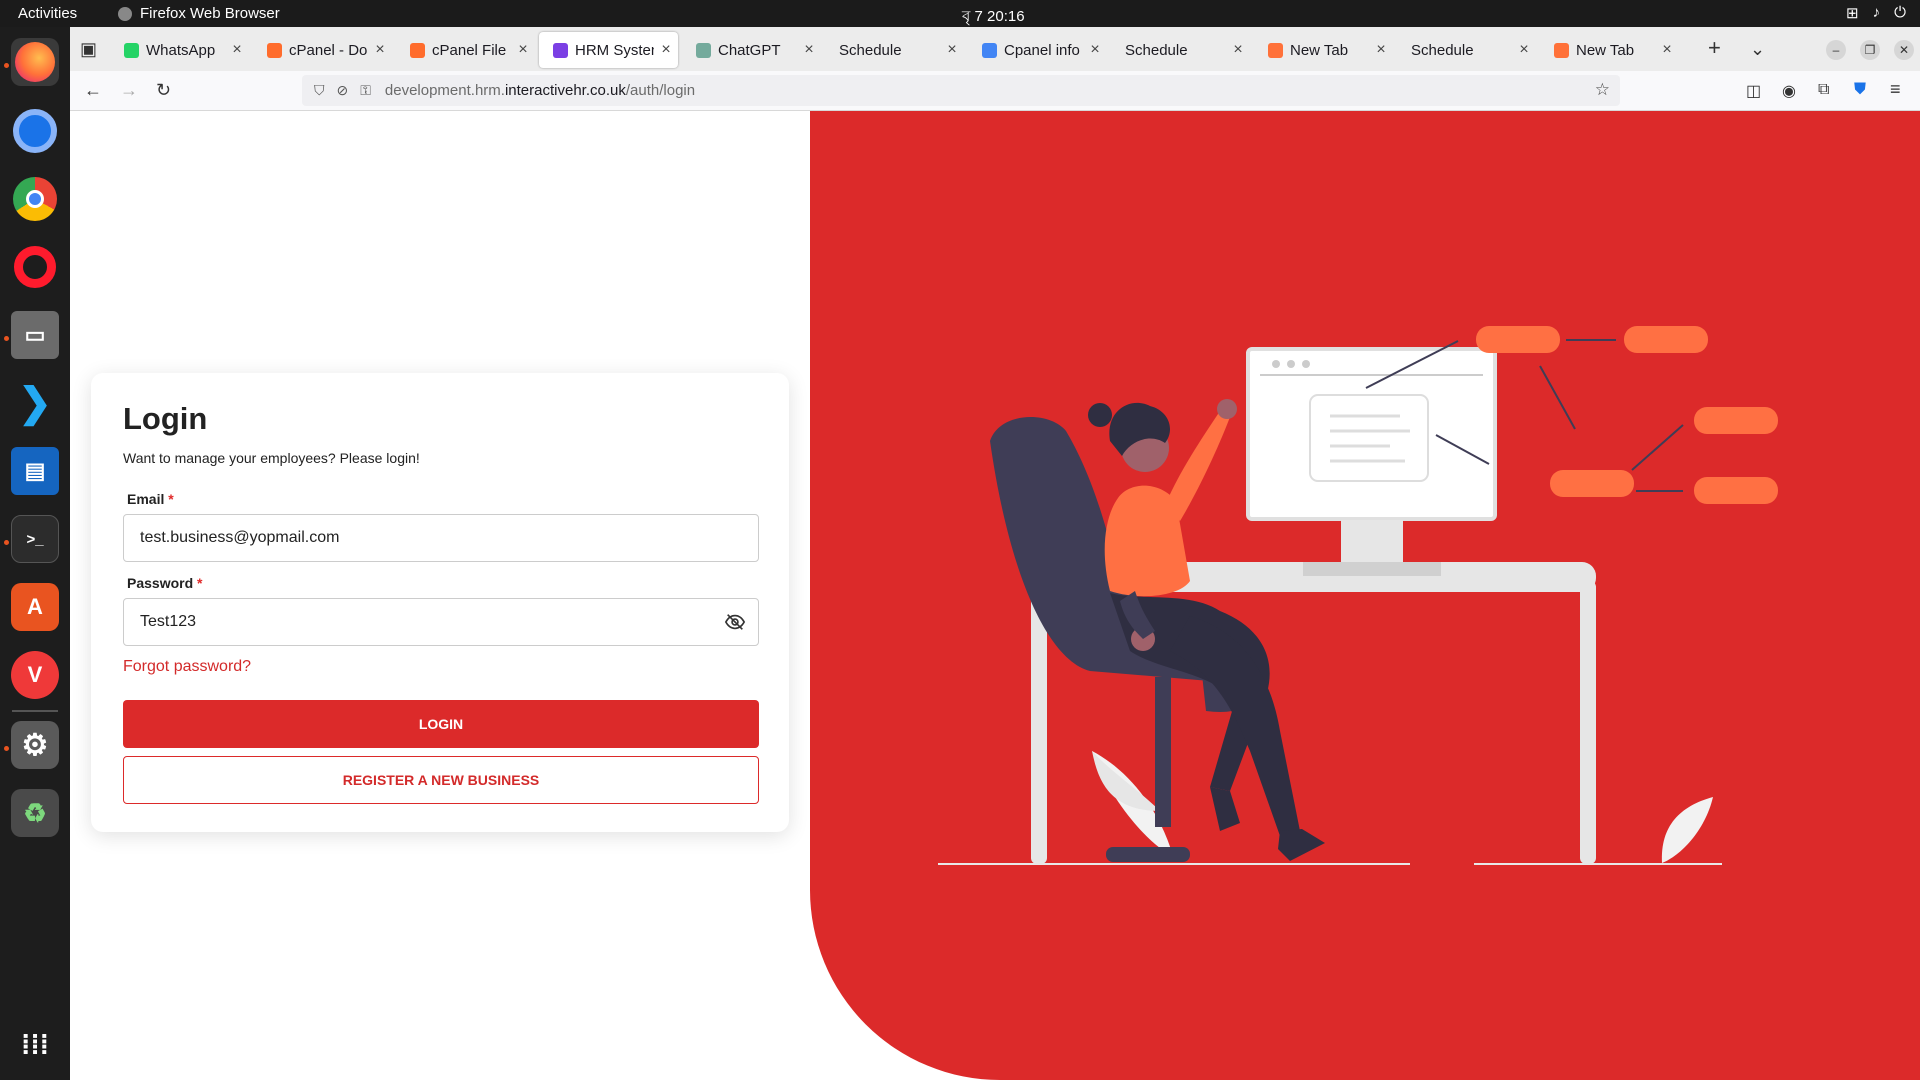  I want to click on browser-tab: Cpanel info - ×, so click(1037, 50).